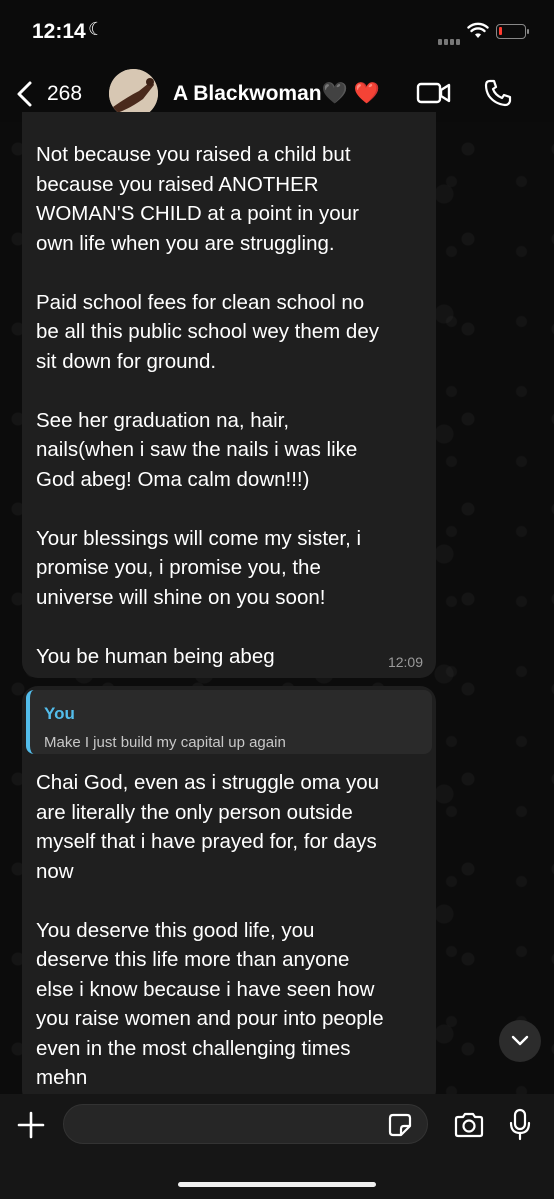 This screenshot has height=1199, width=554. Describe the element at coordinates (59, 713) in the screenshot. I see `quoted-author: You` at that location.